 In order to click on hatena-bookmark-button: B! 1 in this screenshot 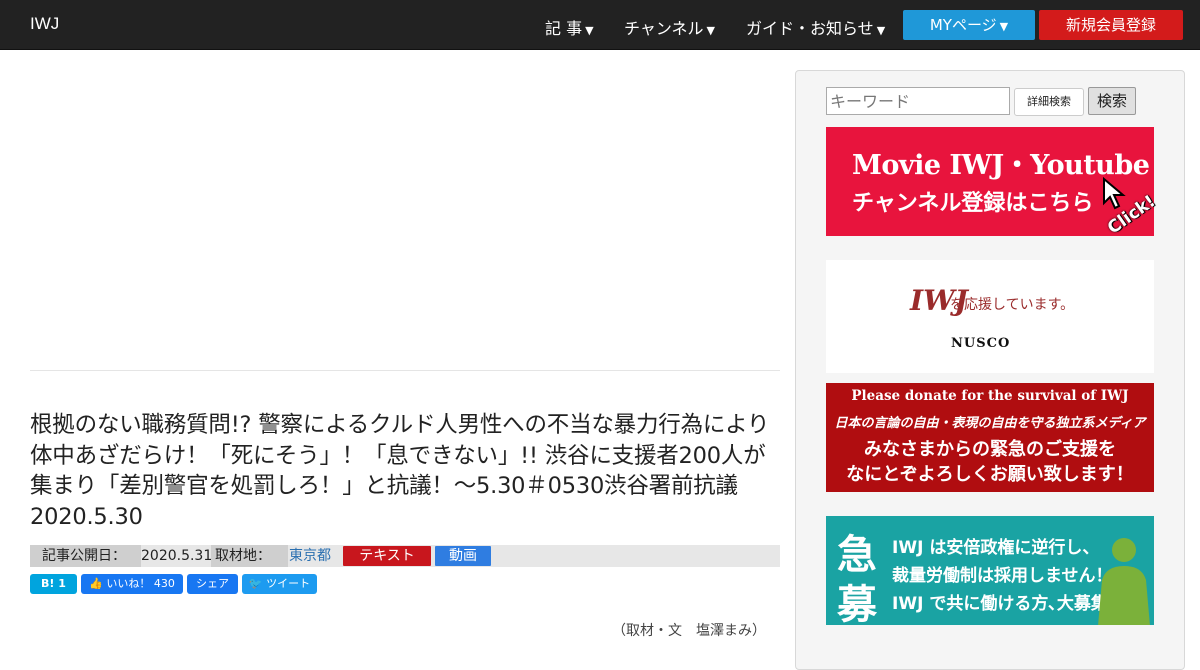, I will do `click(53, 584)`.